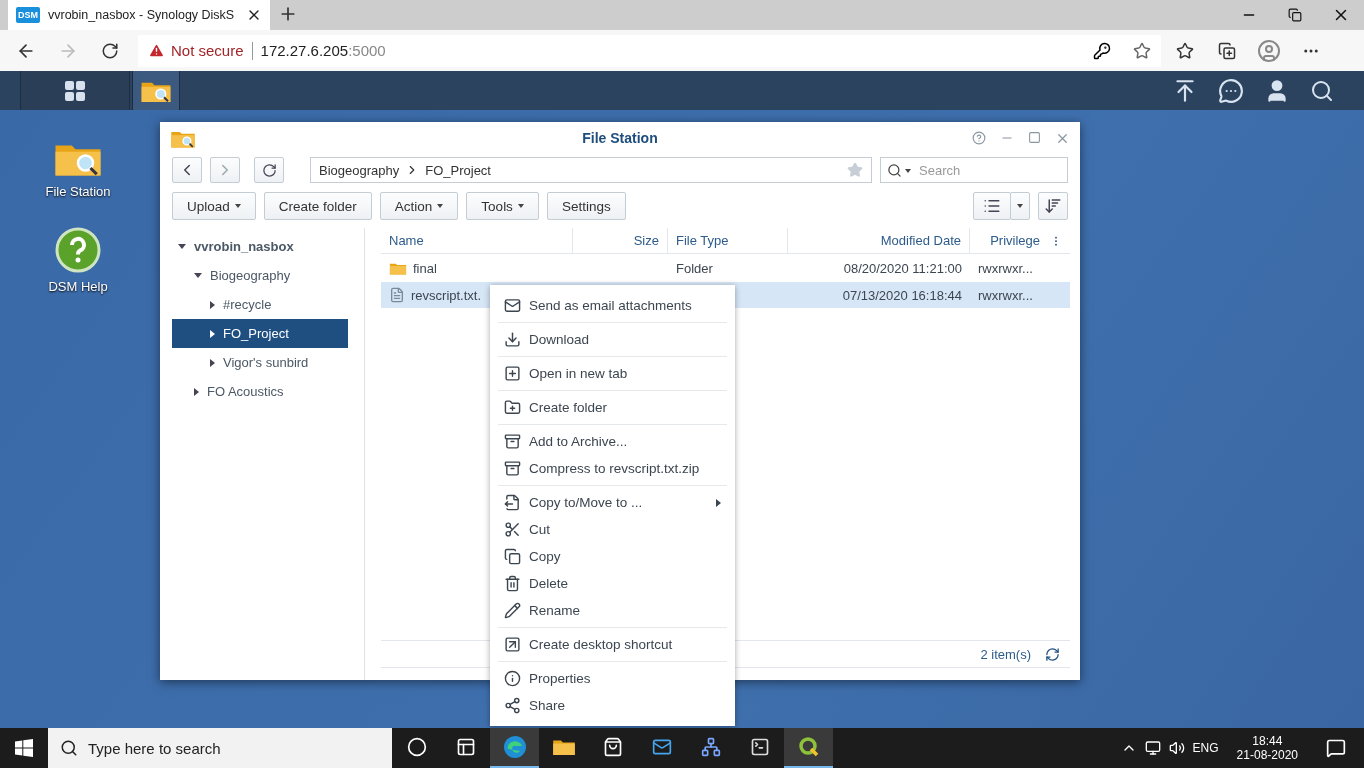 The height and width of the screenshot is (768, 1364). I want to click on url-host: 172.27.6.205, so click(304, 50).